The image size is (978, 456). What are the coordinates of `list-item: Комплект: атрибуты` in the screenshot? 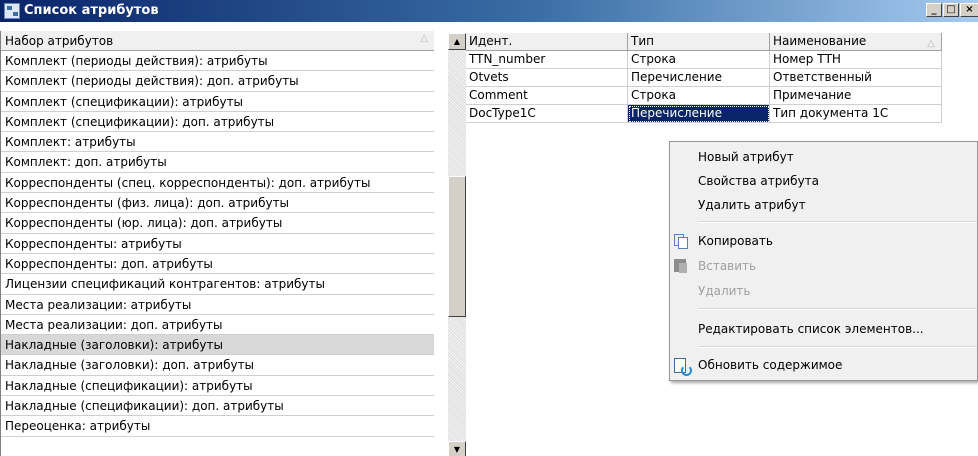 It's located at (217, 142).